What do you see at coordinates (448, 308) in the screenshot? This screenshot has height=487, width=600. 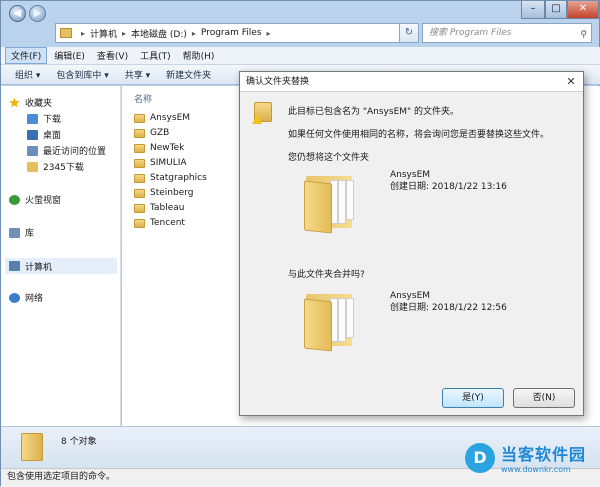 I see `source-folder-date: 创建日期: 2018/1/22 12:56` at bounding box center [448, 308].